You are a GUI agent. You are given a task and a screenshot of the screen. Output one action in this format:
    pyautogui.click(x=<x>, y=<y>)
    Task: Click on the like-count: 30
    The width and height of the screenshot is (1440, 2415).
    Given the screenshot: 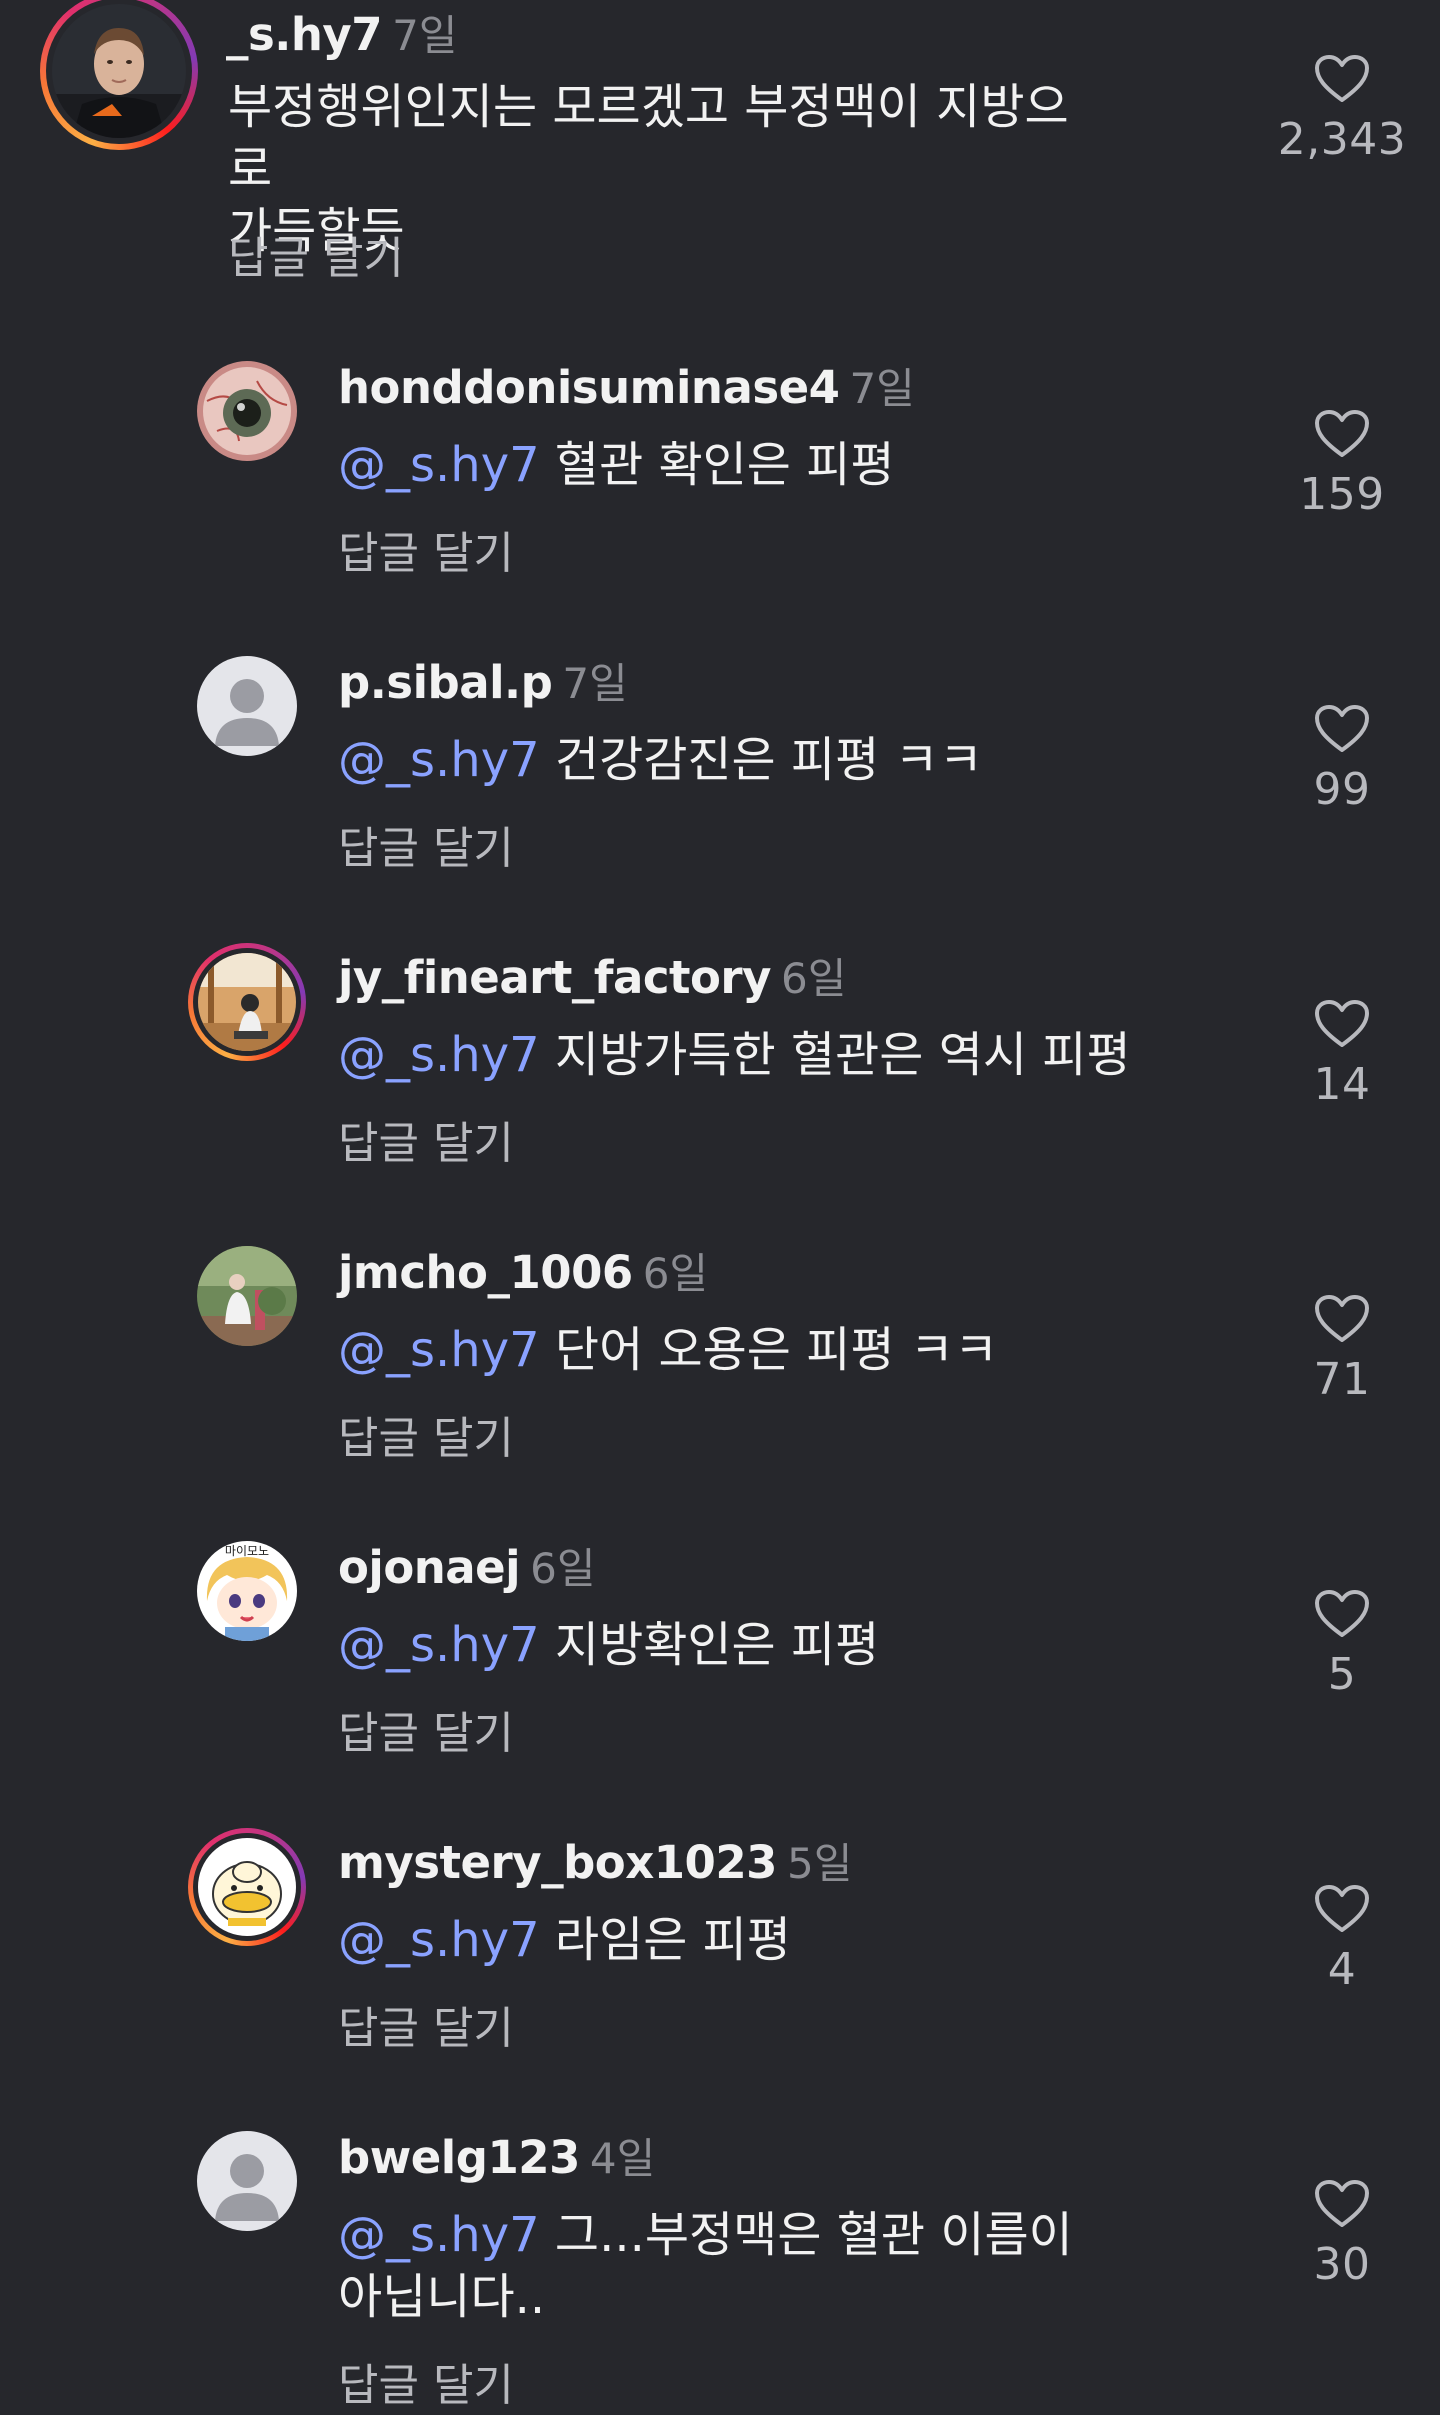 What is the action you would take?
    pyautogui.click(x=1342, y=2264)
    